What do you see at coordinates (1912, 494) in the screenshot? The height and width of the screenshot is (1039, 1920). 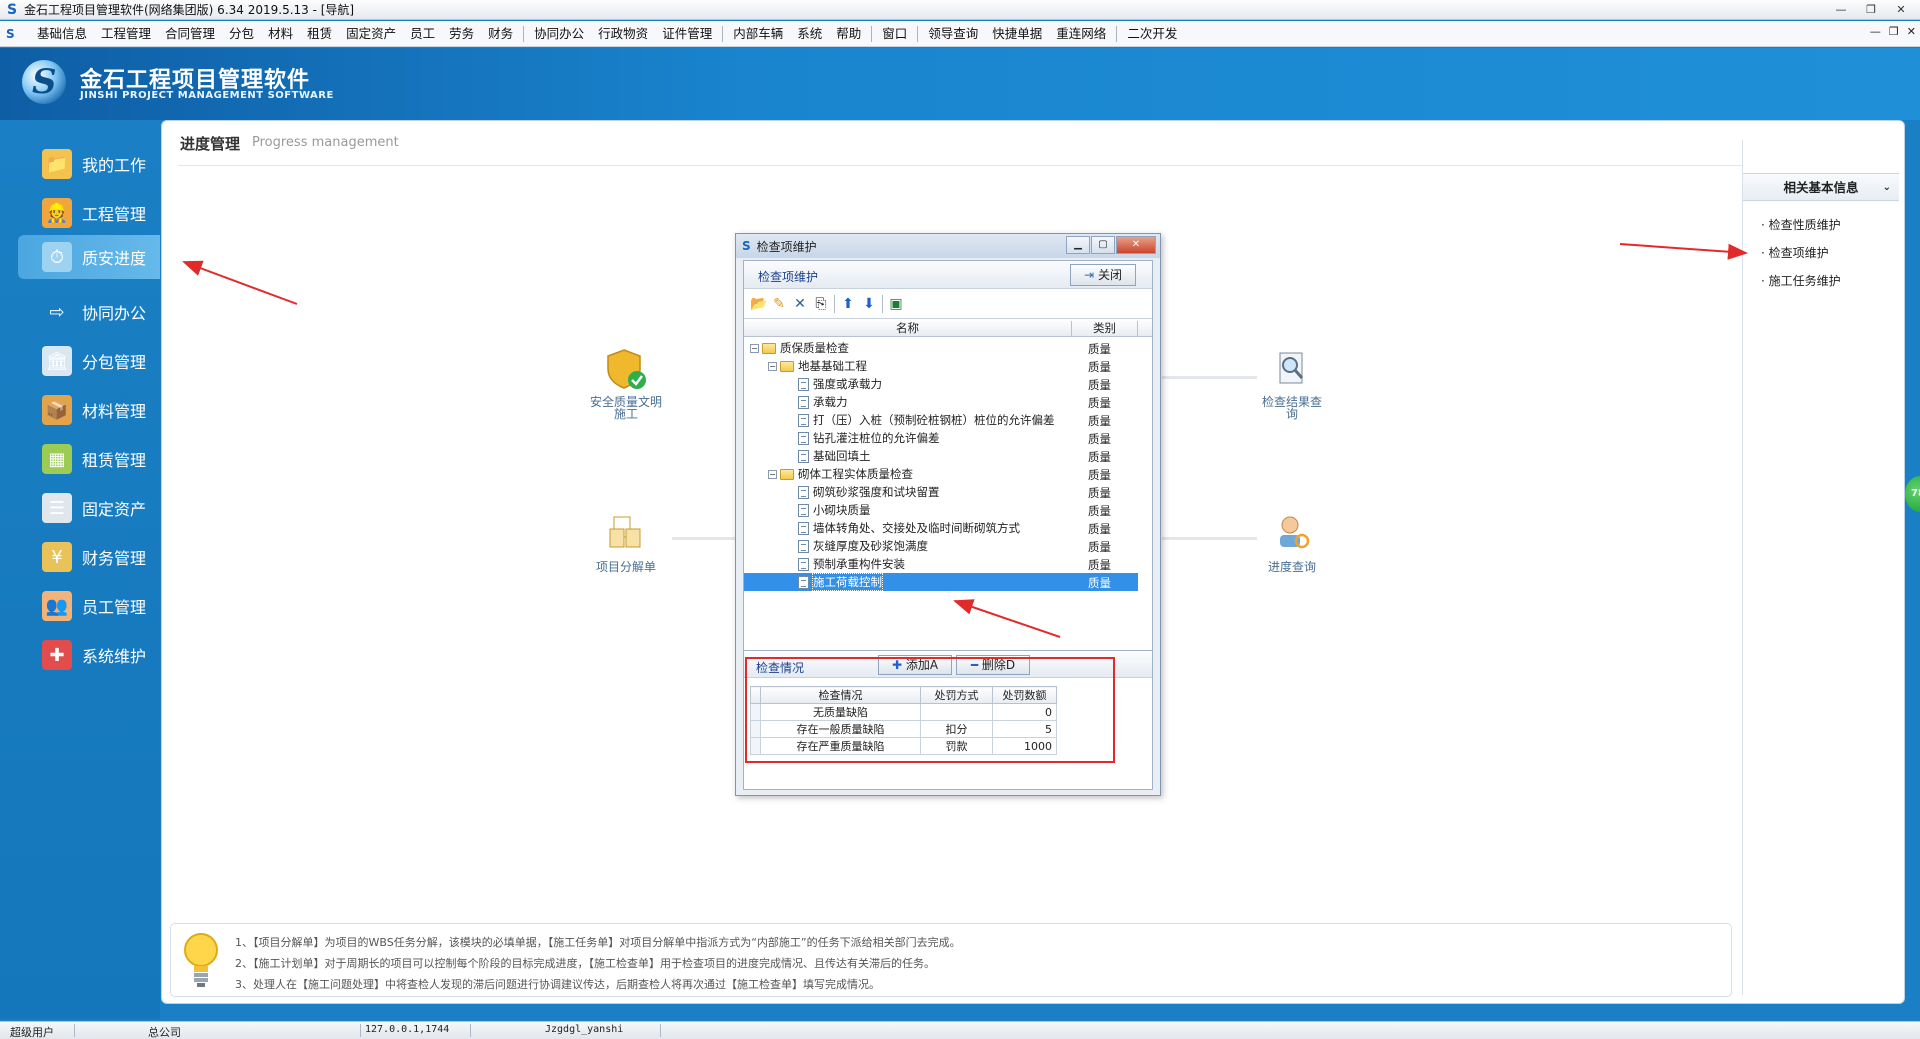 I see `floating-status-badge: 78` at bounding box center [1912, 494].